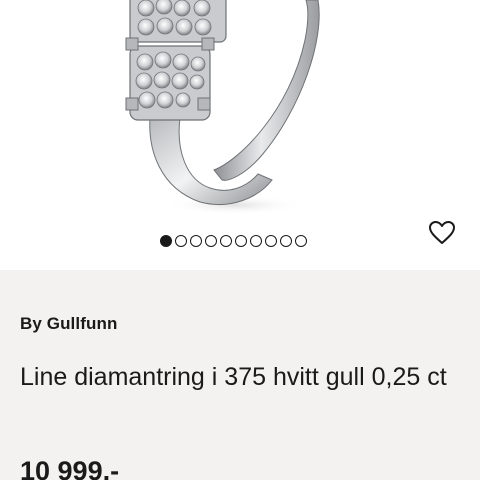 This screenshot has height=480, width=480. I want to click on product-price: 10 999,-, so click(70, 468).